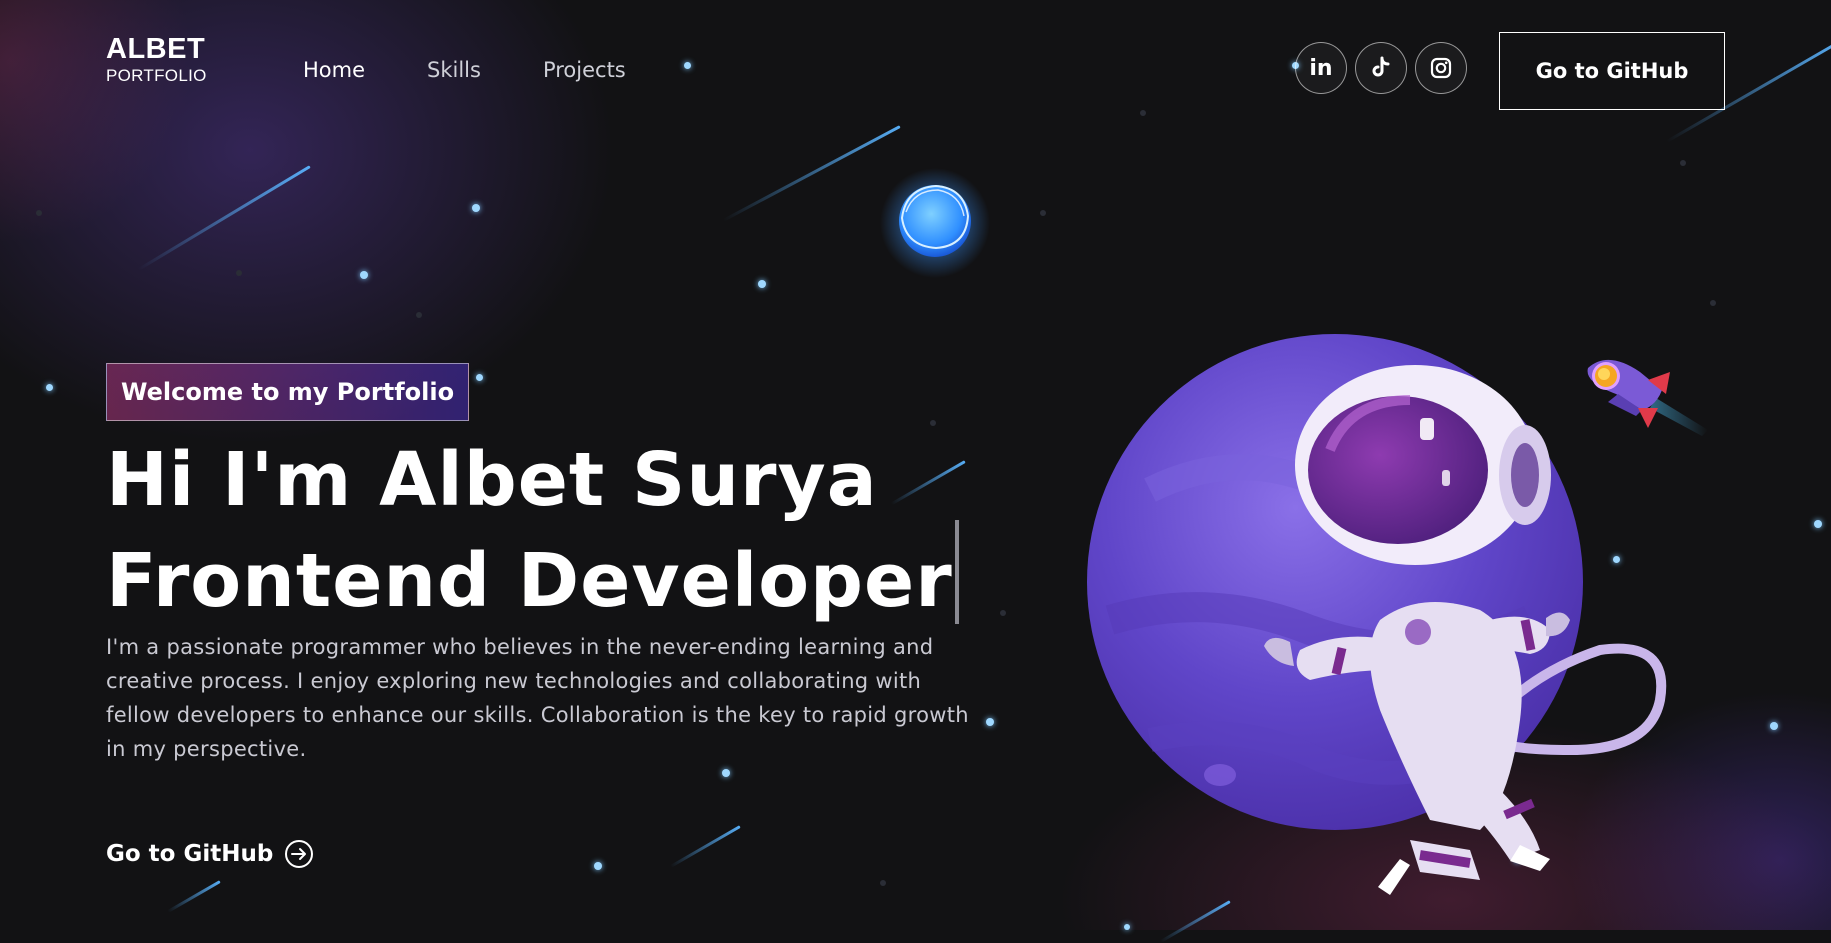  I want to click on logo-subtitle: PORTFOLIO, so click(156, 75).